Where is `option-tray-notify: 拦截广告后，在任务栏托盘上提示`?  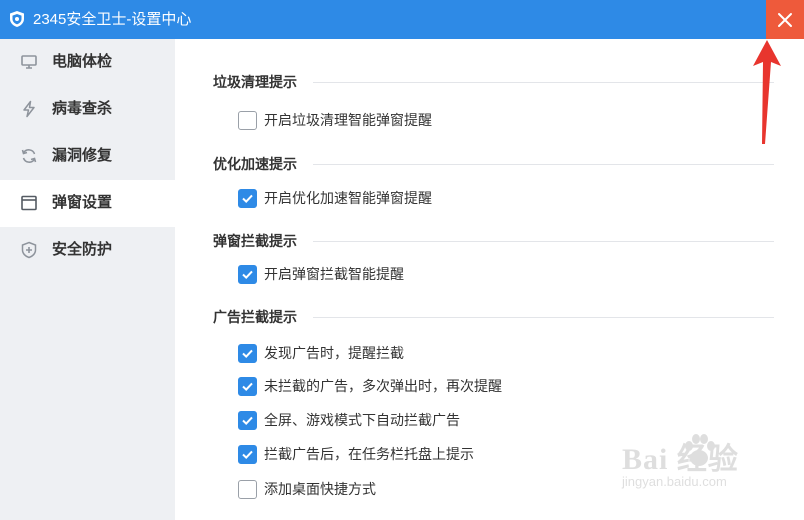 option-tray-notify: 拦截广告后，在任务栏托盘上提示 is located at coordinates (356, 454).